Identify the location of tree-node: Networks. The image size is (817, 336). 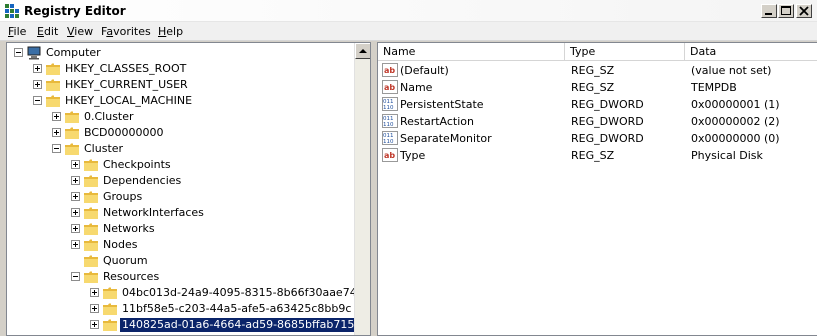
(181, 229).